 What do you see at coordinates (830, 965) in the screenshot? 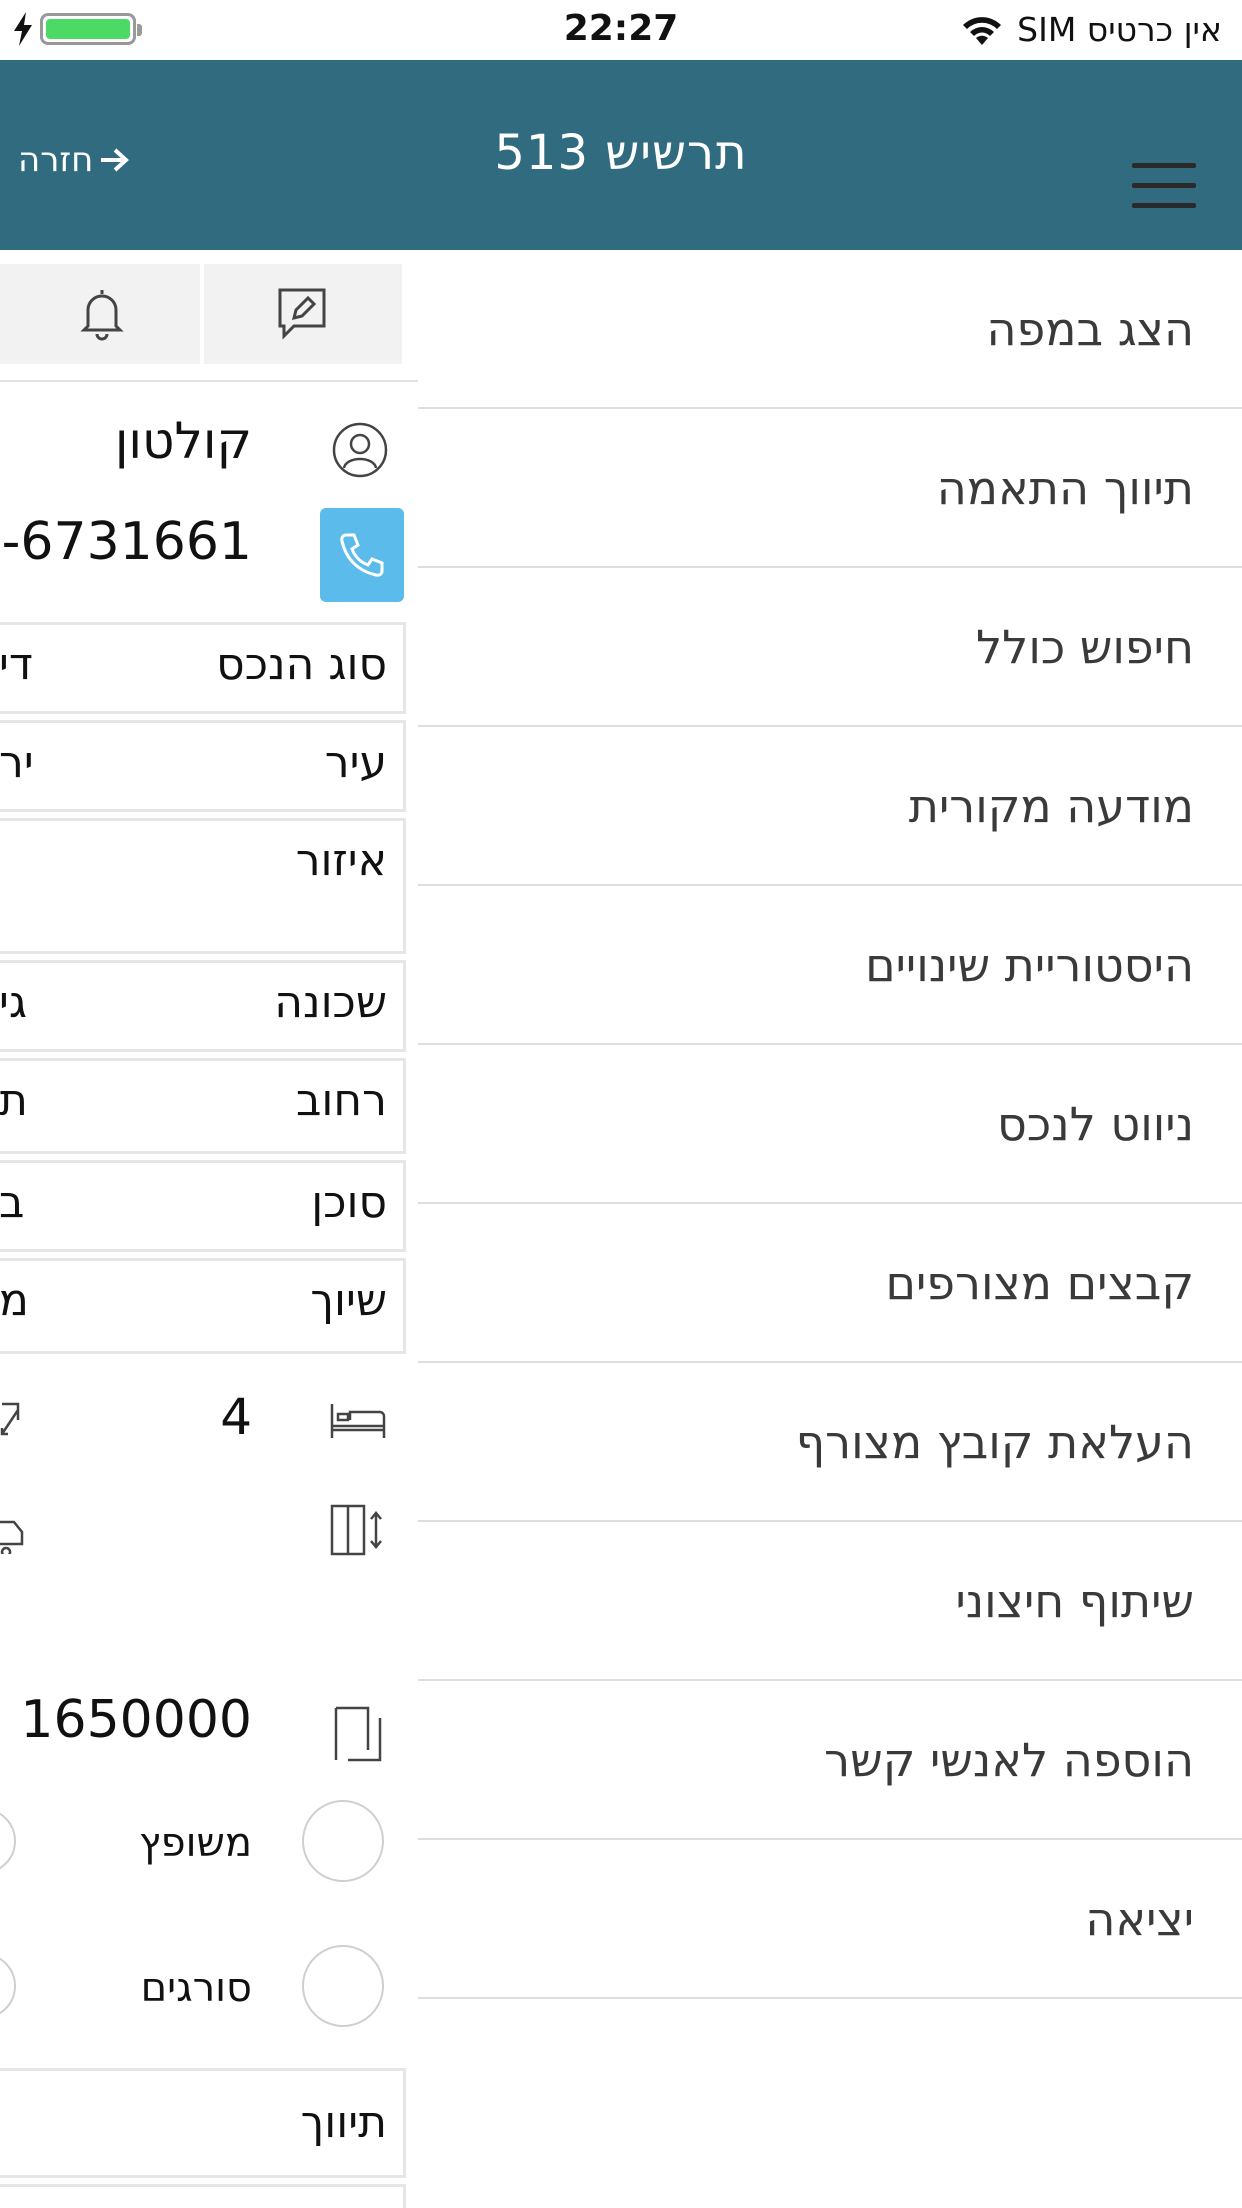
I see `menu-item-change-history: היסטוריית שינויים` at bounding box center [830, 965].